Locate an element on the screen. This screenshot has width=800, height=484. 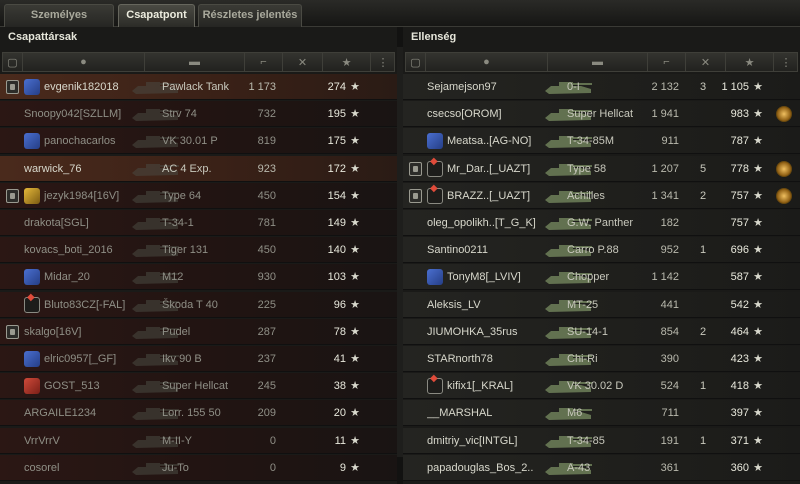
damage-value: 819 is located at coordinates (266, 141).